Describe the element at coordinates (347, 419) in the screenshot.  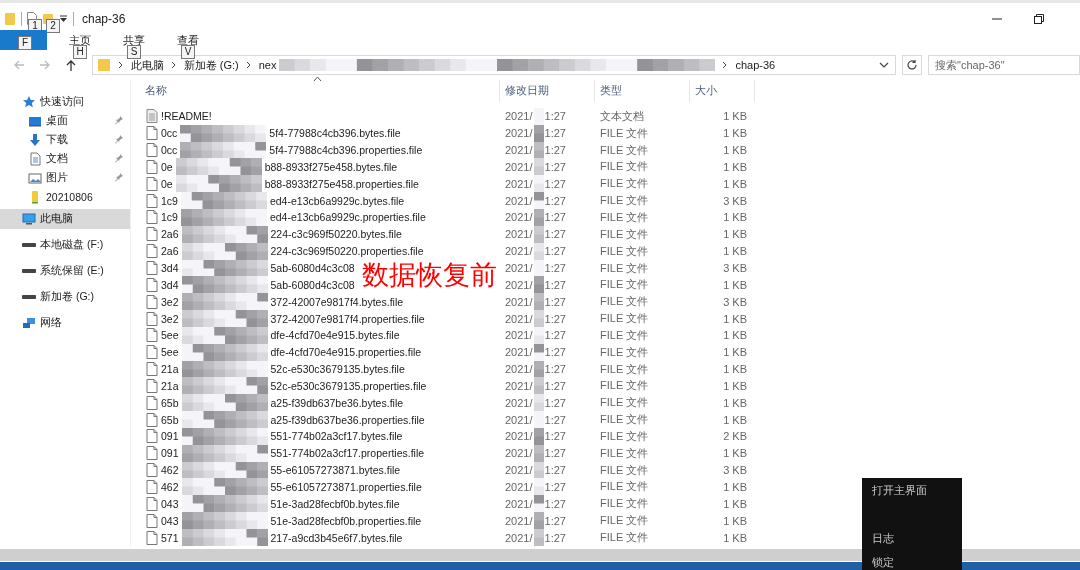
I see `file-name: a25-f39db637be36.properties.file` at that location.